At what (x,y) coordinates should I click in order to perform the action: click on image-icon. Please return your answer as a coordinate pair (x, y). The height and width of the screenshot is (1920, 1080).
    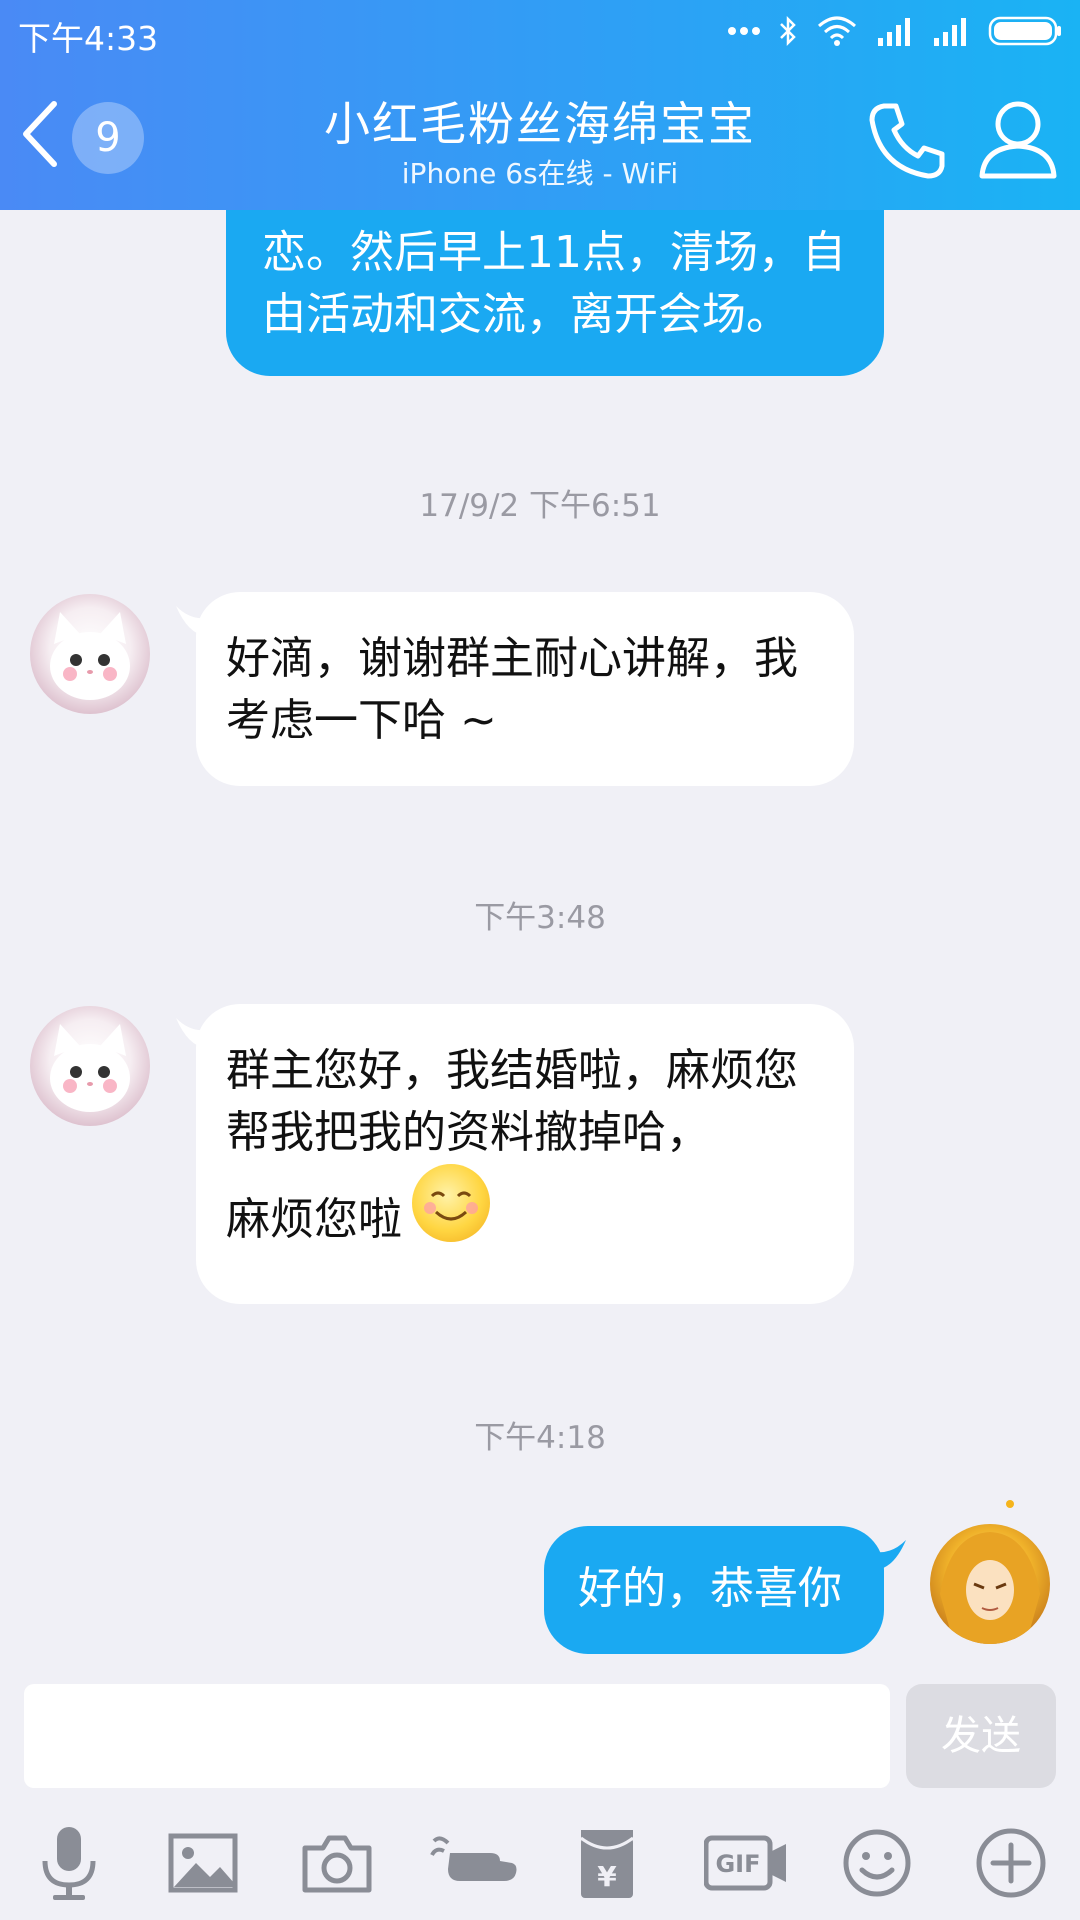
    Looking at the image, I should click on (203, 1863).